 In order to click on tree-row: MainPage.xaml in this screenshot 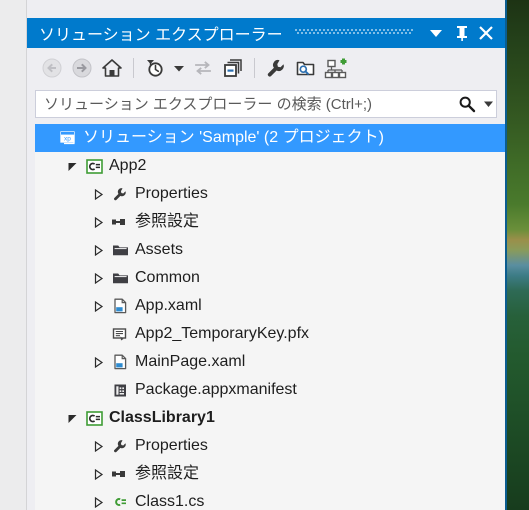, I will do `click(270, 362)`.